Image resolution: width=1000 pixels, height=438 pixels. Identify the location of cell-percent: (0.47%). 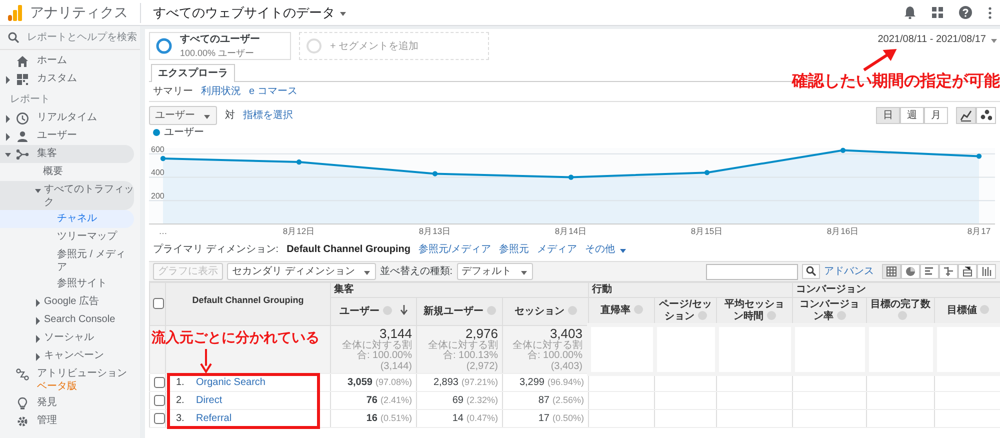
(482, 418).